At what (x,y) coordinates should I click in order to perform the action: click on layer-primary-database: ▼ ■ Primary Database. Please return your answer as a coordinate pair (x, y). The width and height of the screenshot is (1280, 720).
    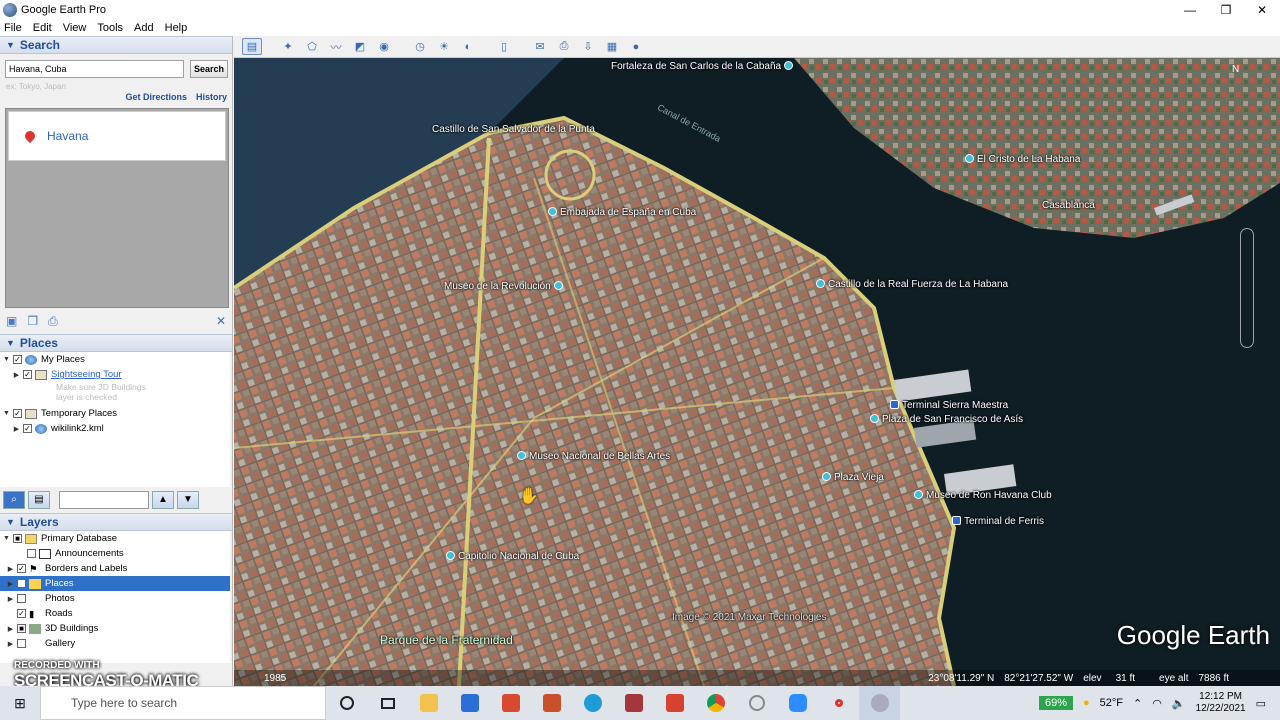
    Looking at the image, I should click on (115, 538).